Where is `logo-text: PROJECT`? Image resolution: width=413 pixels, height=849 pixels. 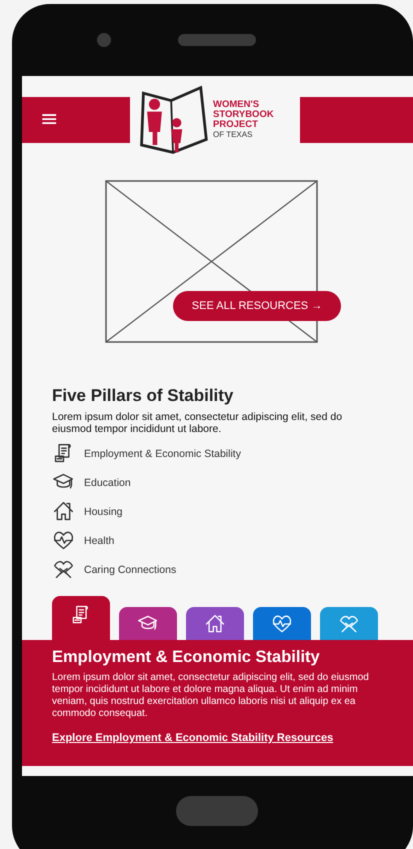 logo-text: PROJECT is located at coordinates (236, 125).